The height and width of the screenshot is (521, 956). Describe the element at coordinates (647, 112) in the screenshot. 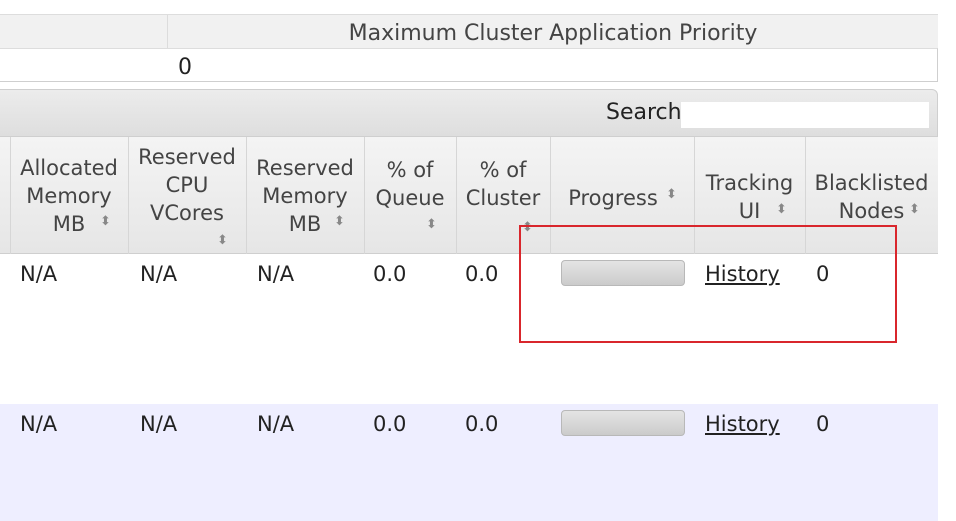

I see `search-label: Search:` at that location.